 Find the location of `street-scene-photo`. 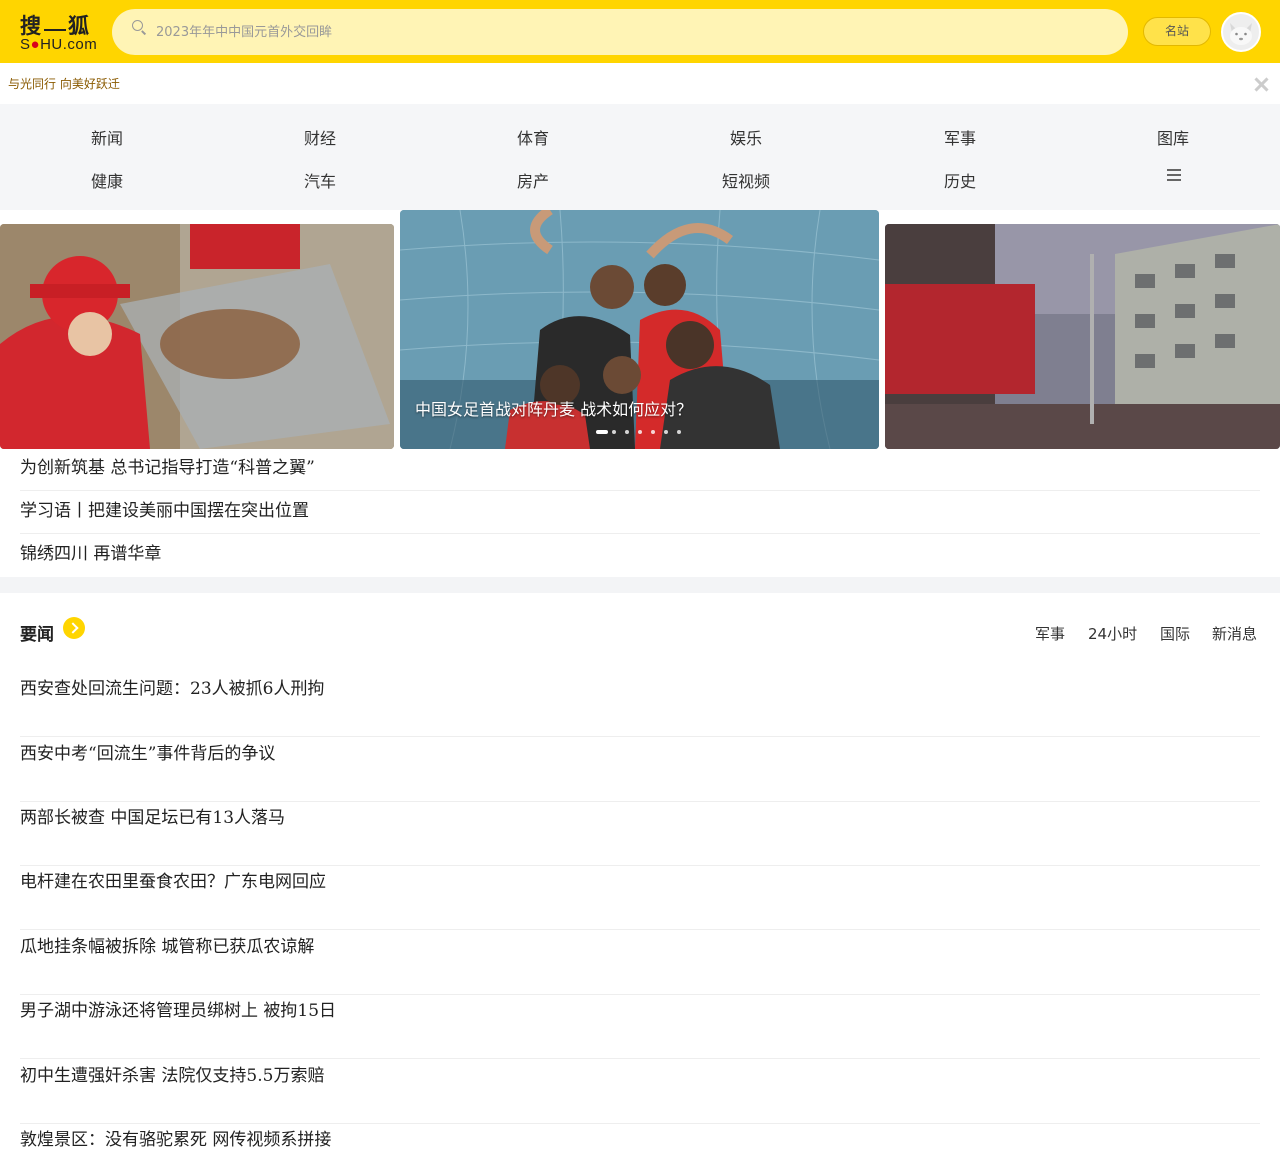

street-scene-photo is located at coordinates (1082, 336).